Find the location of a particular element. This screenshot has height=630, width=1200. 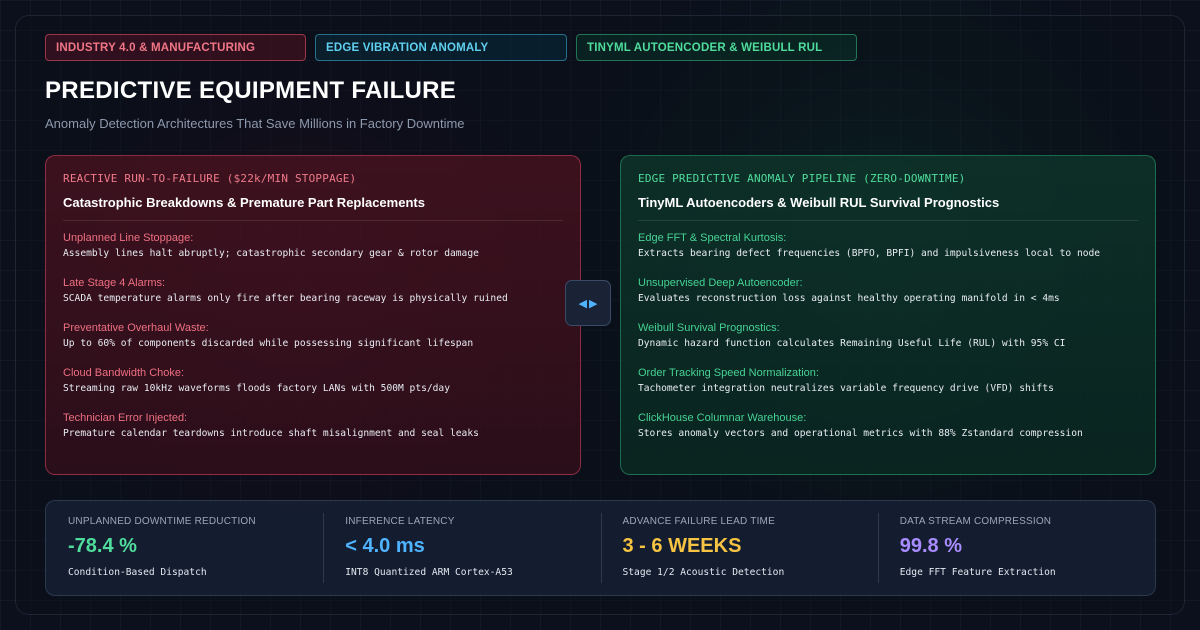

item-label: Technician Error Injected: is located at coordinates (125, 418).